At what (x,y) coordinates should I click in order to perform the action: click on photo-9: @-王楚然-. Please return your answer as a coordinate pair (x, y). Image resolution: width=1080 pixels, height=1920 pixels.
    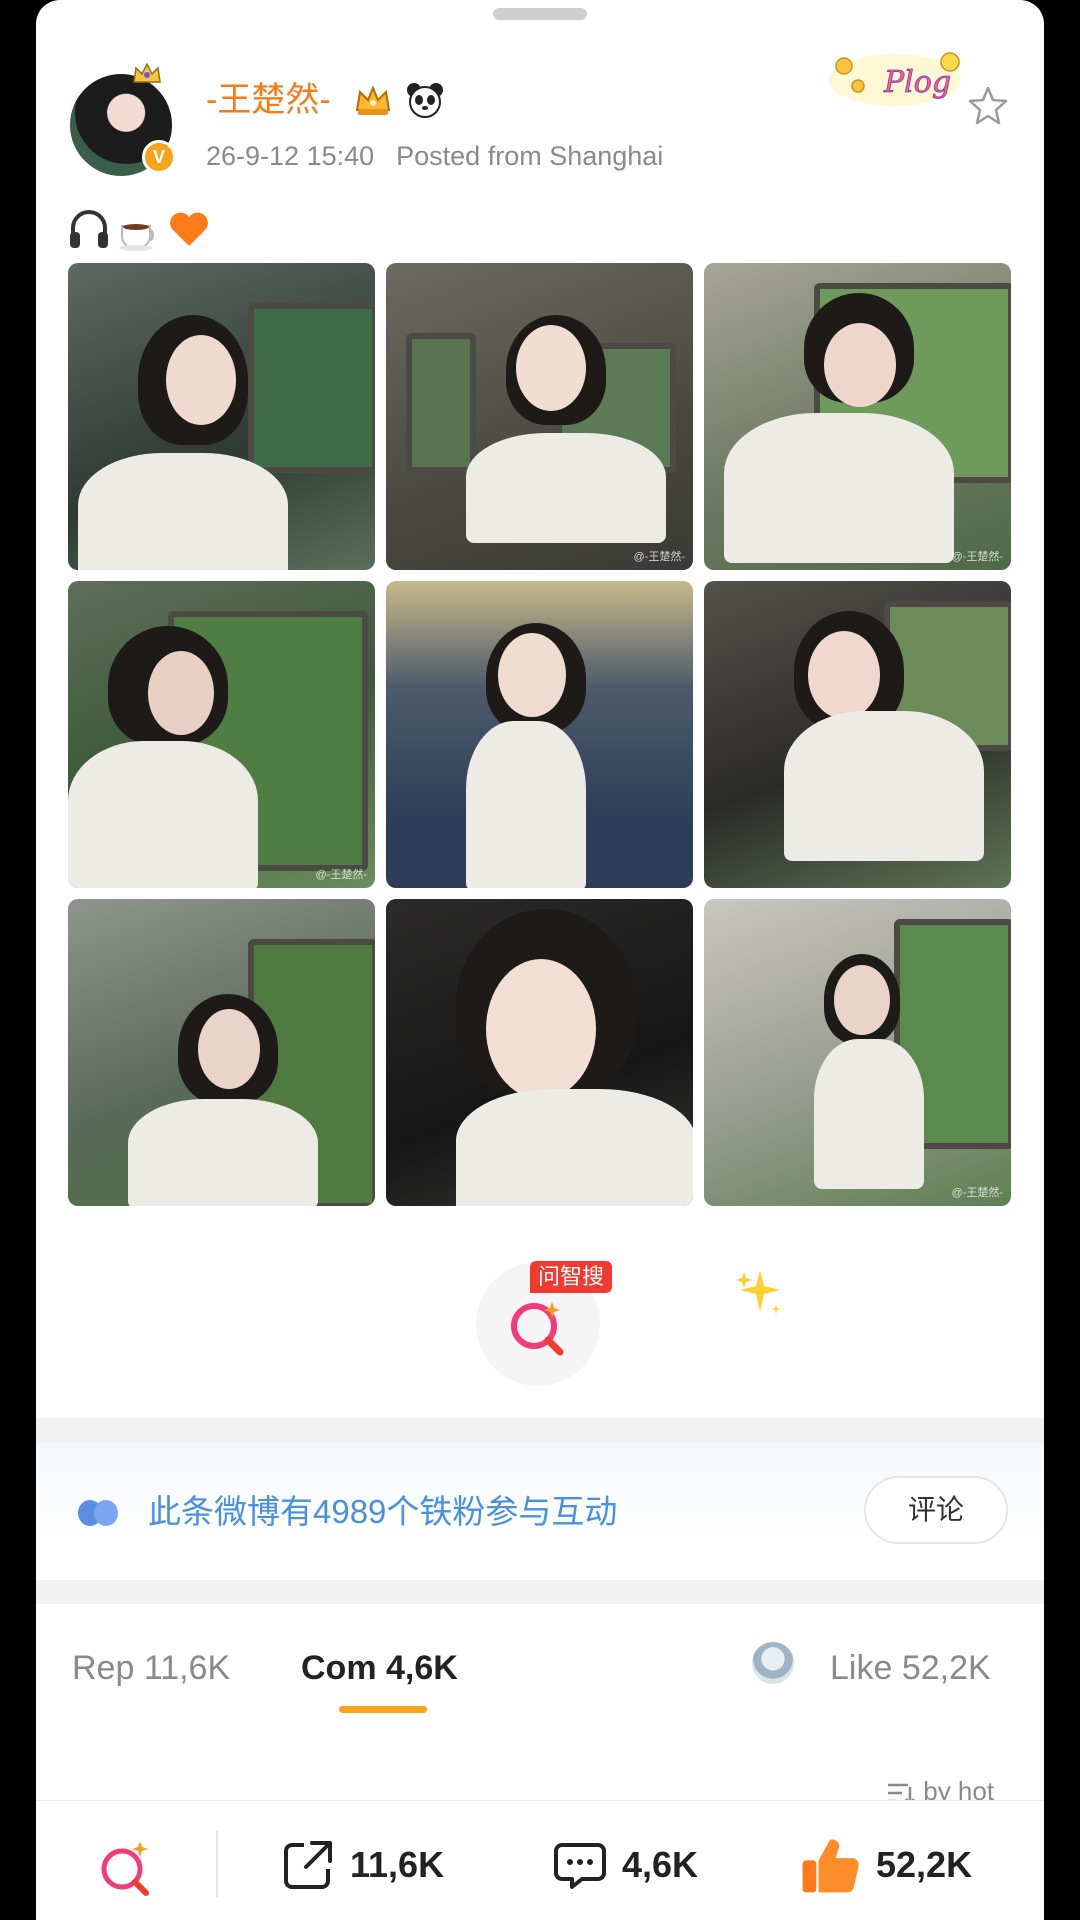
    Looking at the image, I should click on (857, 1052).